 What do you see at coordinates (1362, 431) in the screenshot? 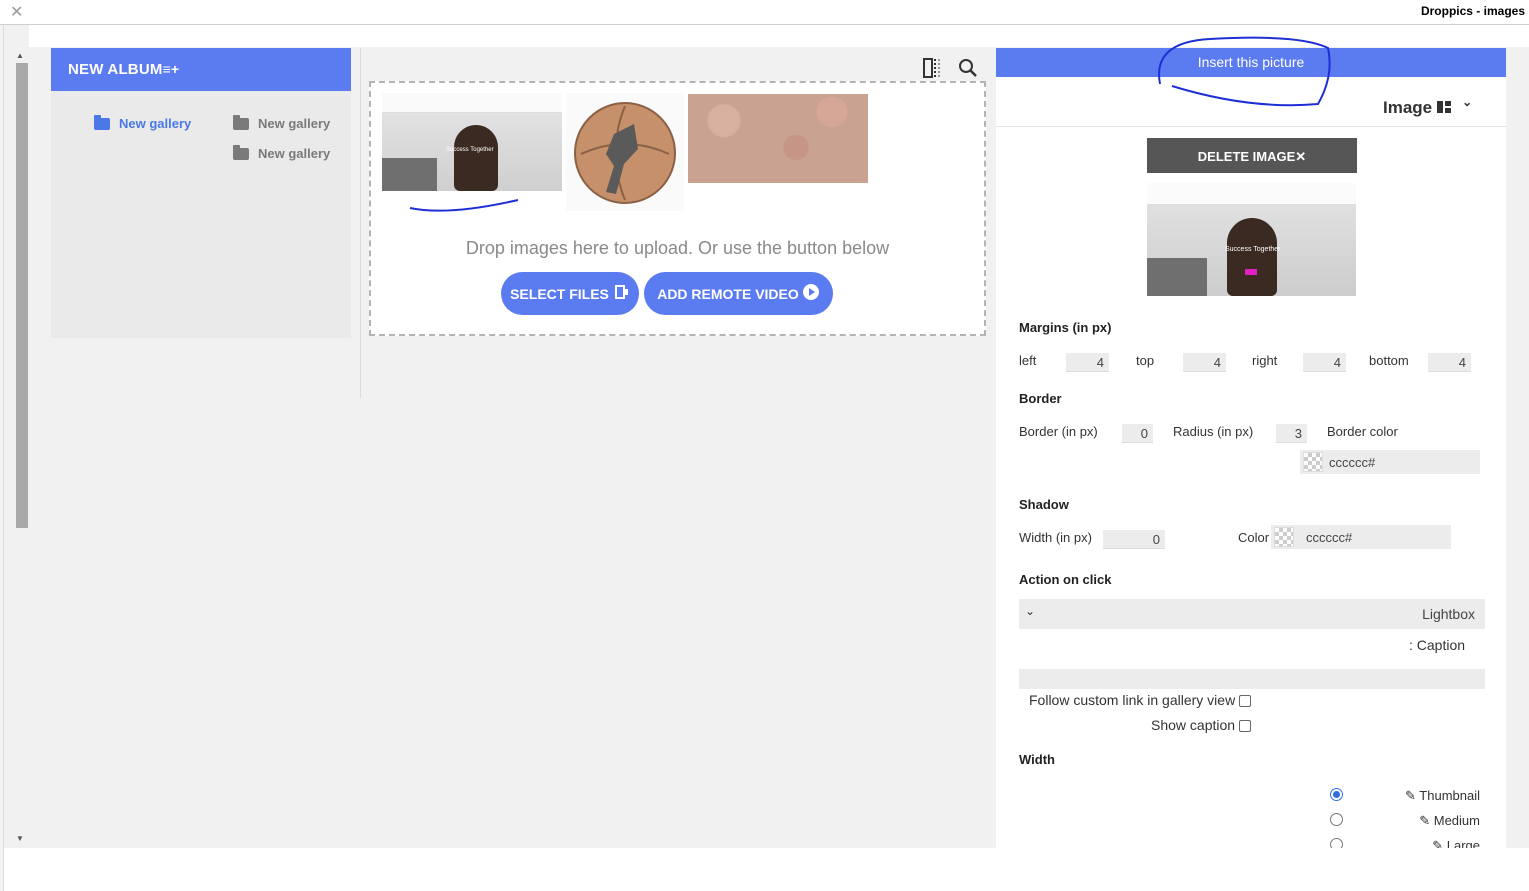
I see `border-color-label: Border color` at bounding box center [1362, 431].